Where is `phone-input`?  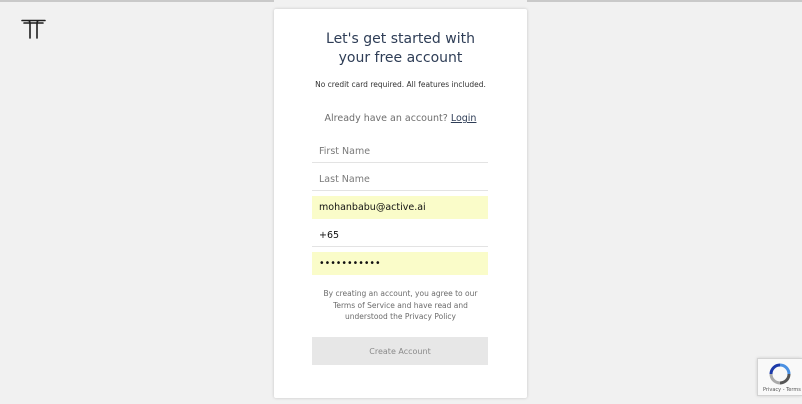 phone-input is located at coordinates (400, 235).